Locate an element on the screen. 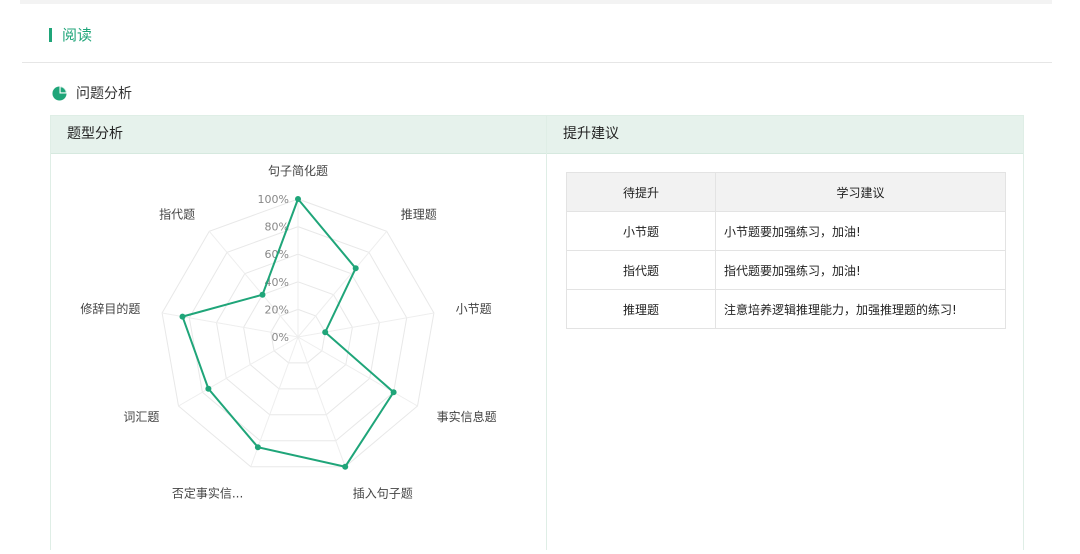 The width and height of the screenshot is (1080, 554). table-cell-advice: 注意培养逻辑推理能力，加强推理题的练习! is located at coordinates (860, 309).